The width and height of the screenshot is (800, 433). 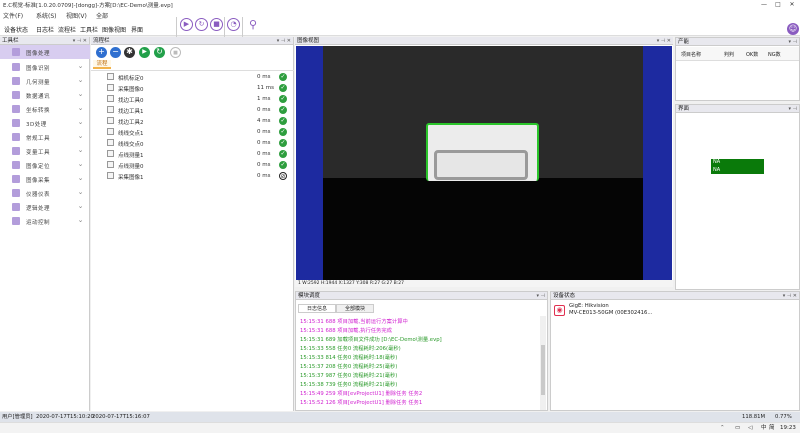 What do you see at coordinates (192, 165) in the screenshot?
I see `flow-row: 点线测量0 0 ms ✓` at bounding box center [192, 165].